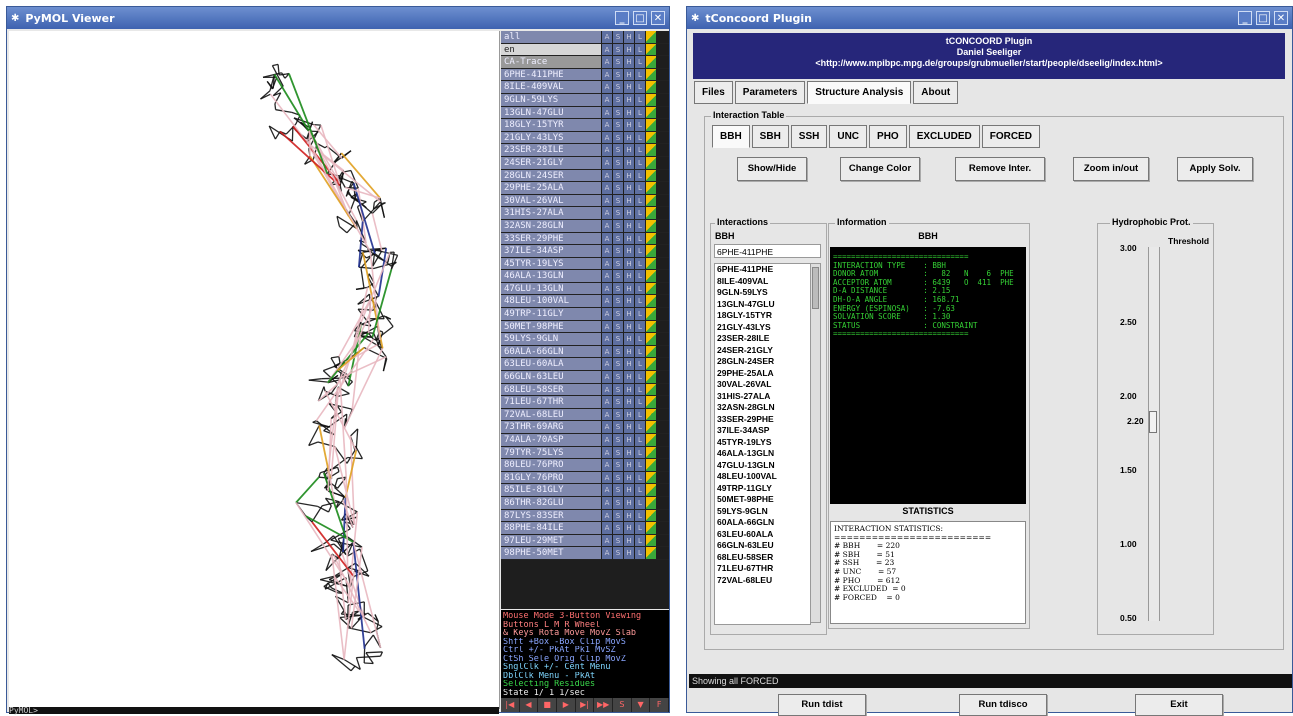 The width and height of the screenshot is (1293, 716). I want to click on interaction-item: 59LYS-9GLN, so click(762, 512).